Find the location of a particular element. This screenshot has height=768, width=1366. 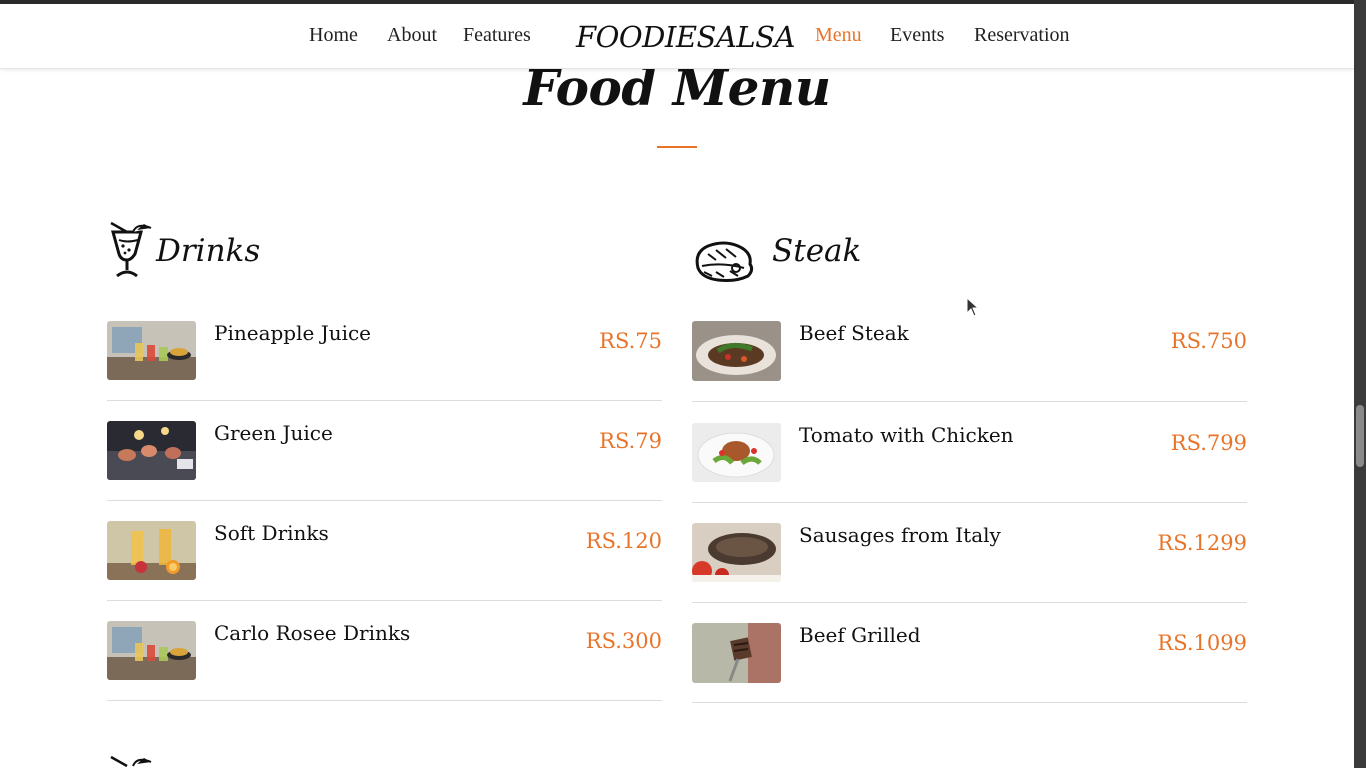

title-divider is located at coordinates (677, 147).